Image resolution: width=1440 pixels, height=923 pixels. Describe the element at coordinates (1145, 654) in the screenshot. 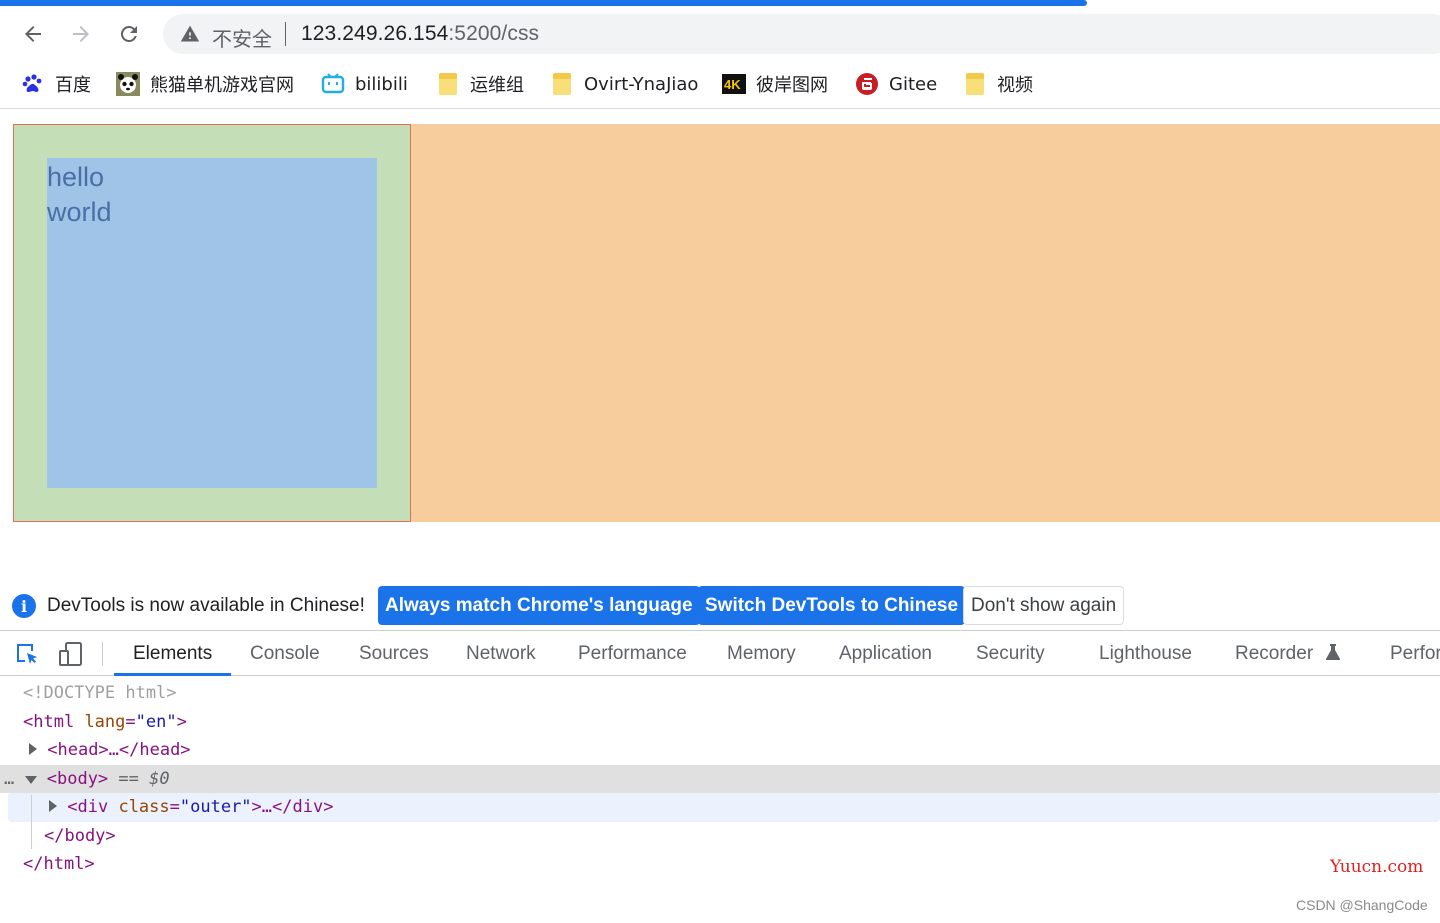

I see `tab-lighthouse: Lighthouse` at that location.